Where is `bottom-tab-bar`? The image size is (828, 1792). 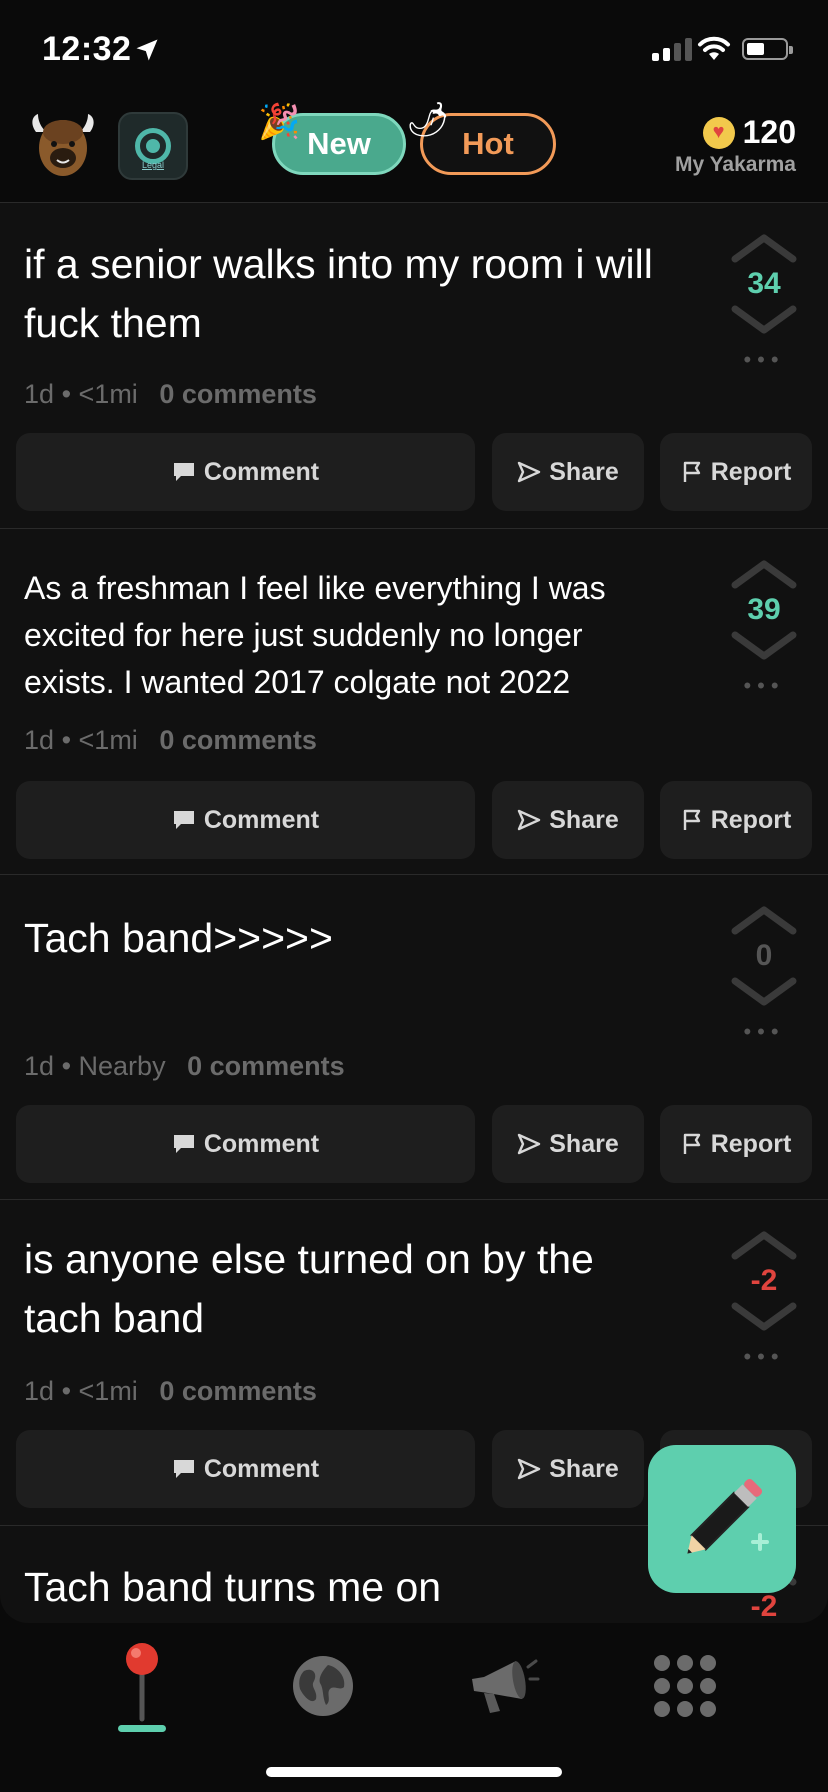 bottom-tab-bar is located at coordinates (414, 1707).